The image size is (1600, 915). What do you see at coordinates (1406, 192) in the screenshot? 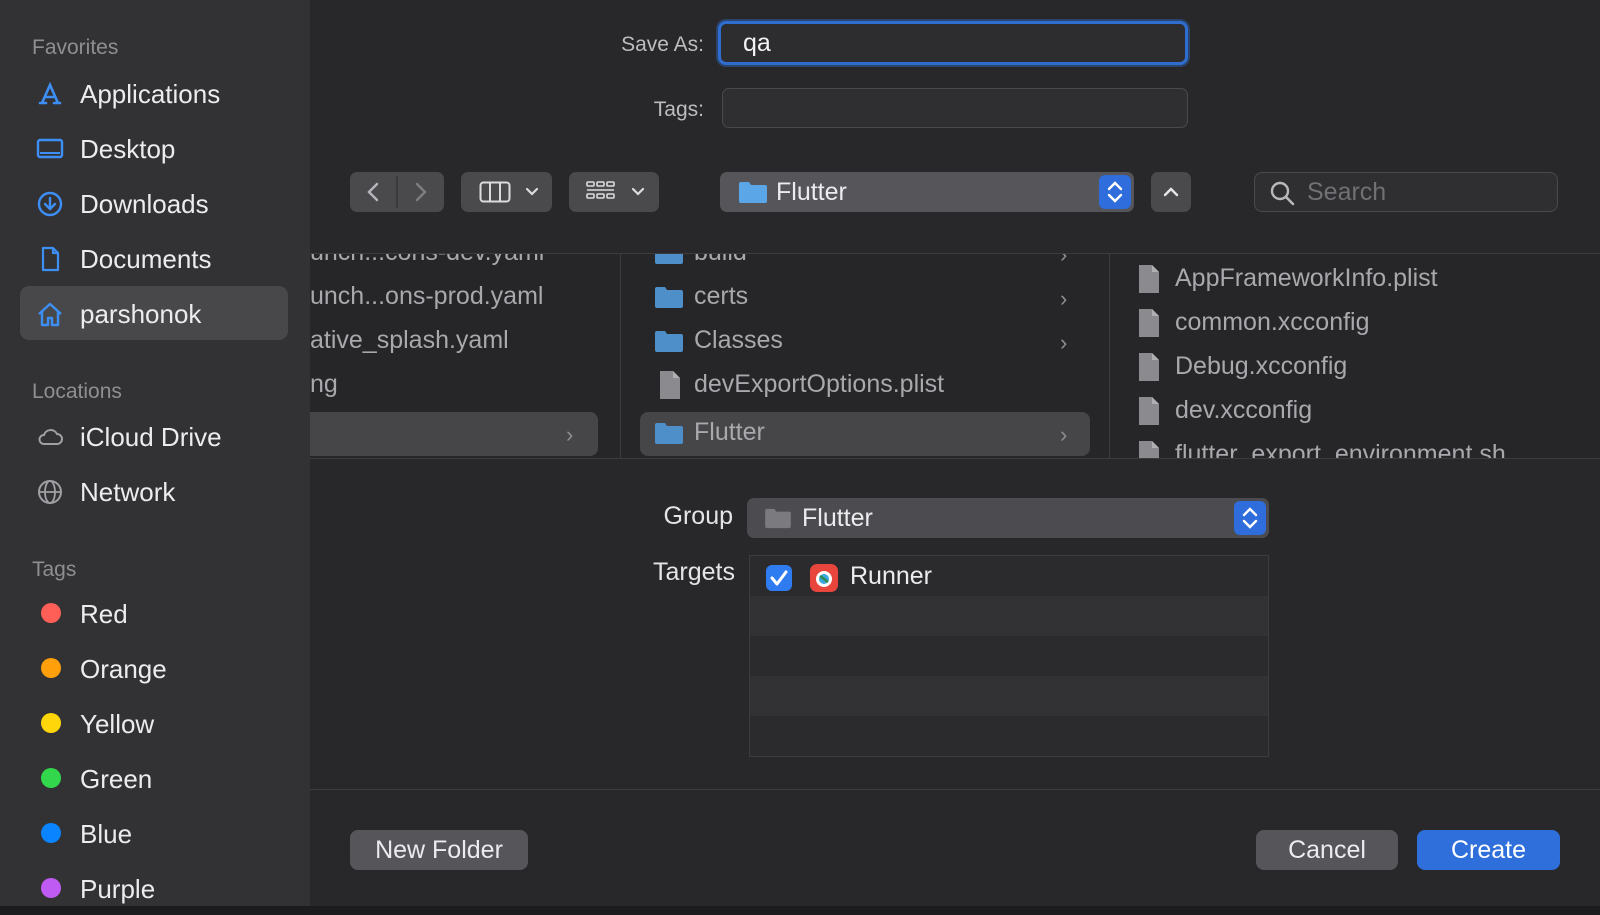
I see `search-input: Search` at bounding box center [1406, 192].